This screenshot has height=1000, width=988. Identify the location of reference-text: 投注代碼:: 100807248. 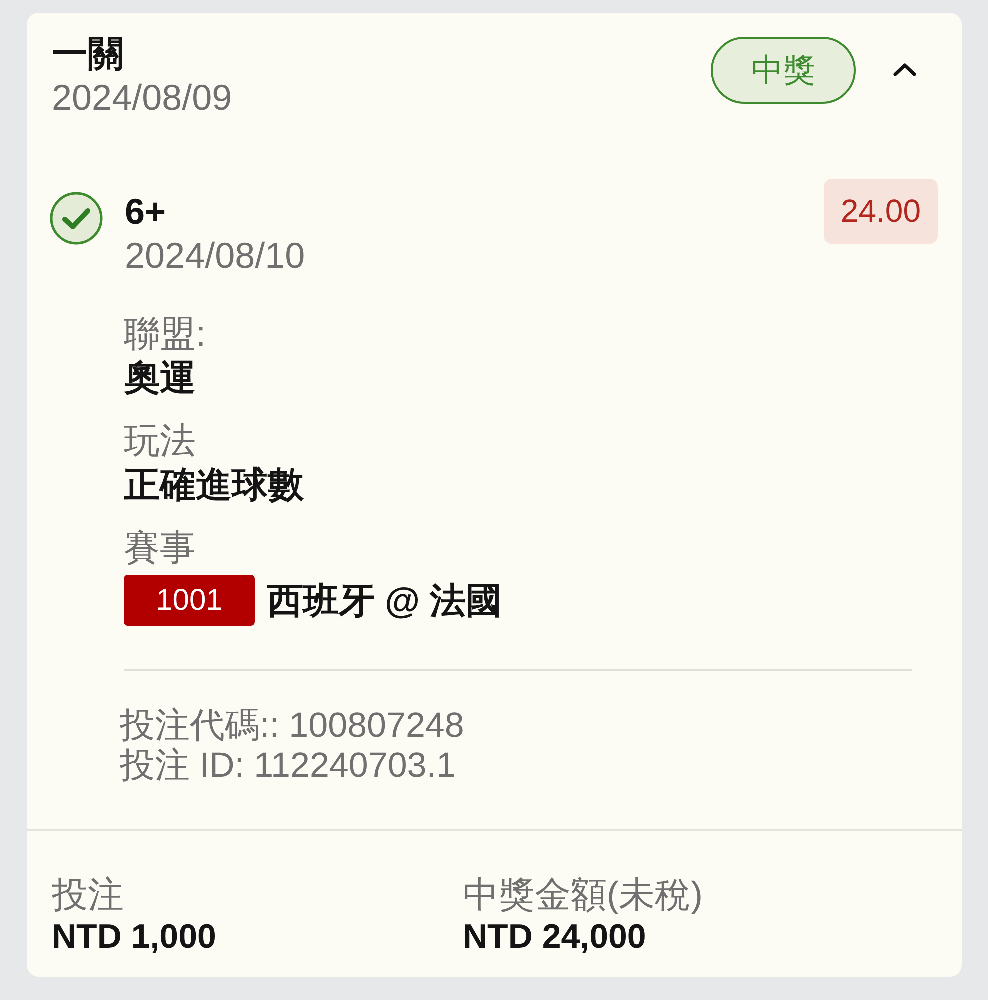
(292, 726).